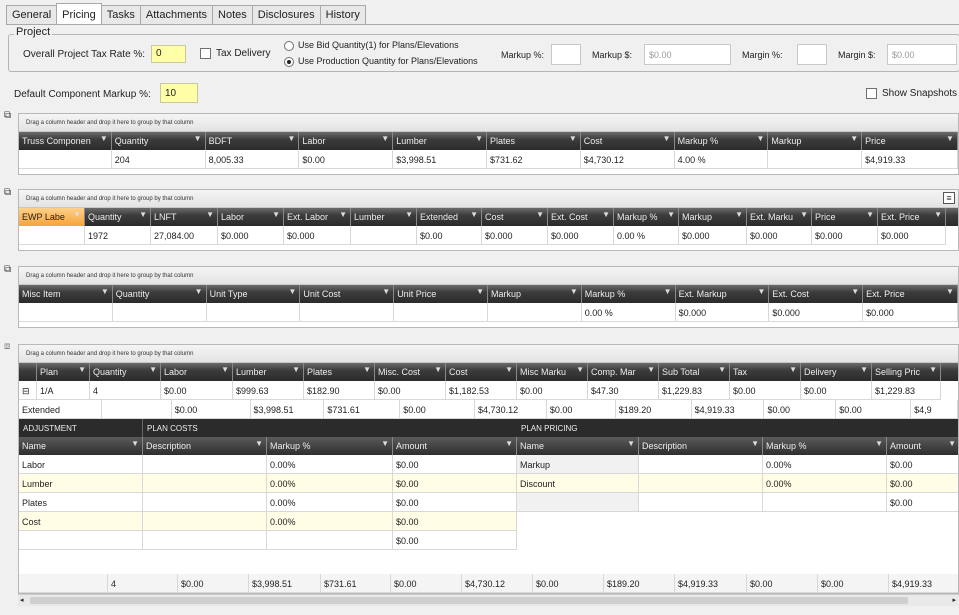  Describe the element at coordinates (836, 372) in the screenshot. I see `column-header: Delivery ▼` at that location.